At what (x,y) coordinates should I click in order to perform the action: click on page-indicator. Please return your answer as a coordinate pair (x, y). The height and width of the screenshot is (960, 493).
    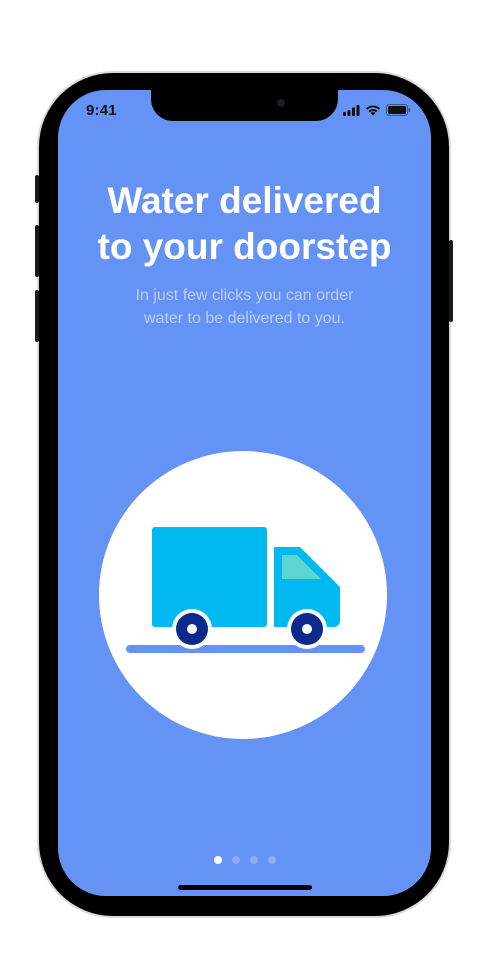
    Looking at the image, I should click on (244, 860).